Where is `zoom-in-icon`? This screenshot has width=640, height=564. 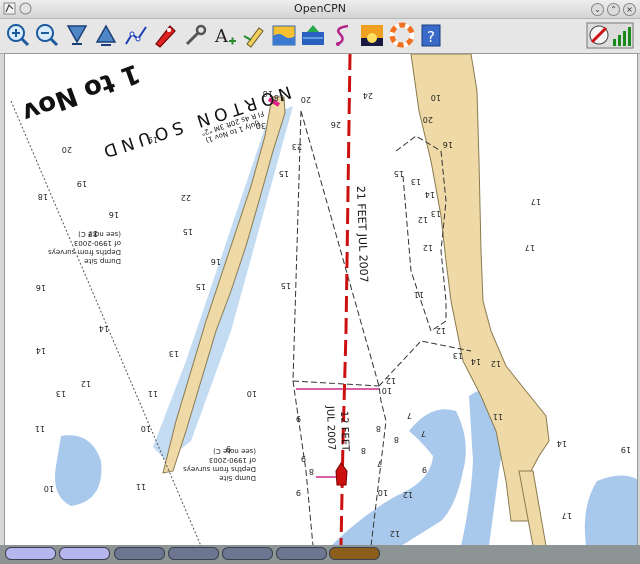 zoom-in-icon is located at coordinates (18, 35).